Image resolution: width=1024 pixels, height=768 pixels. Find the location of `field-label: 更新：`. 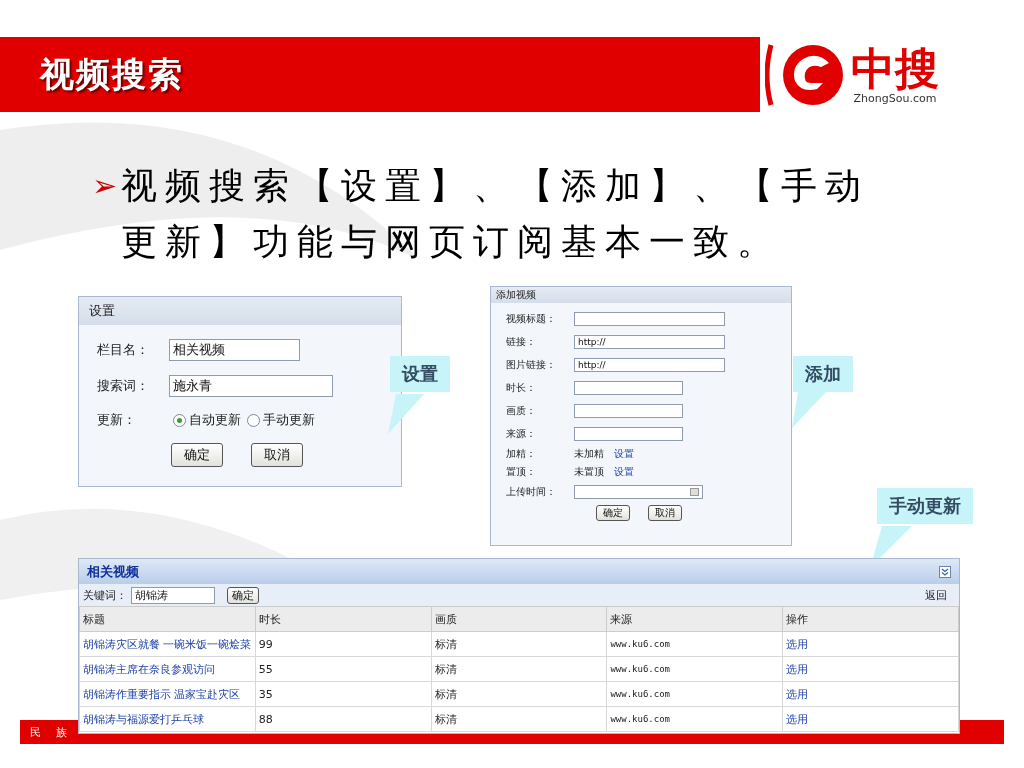

field-label: 更新： is located at coordinates (117, 420).